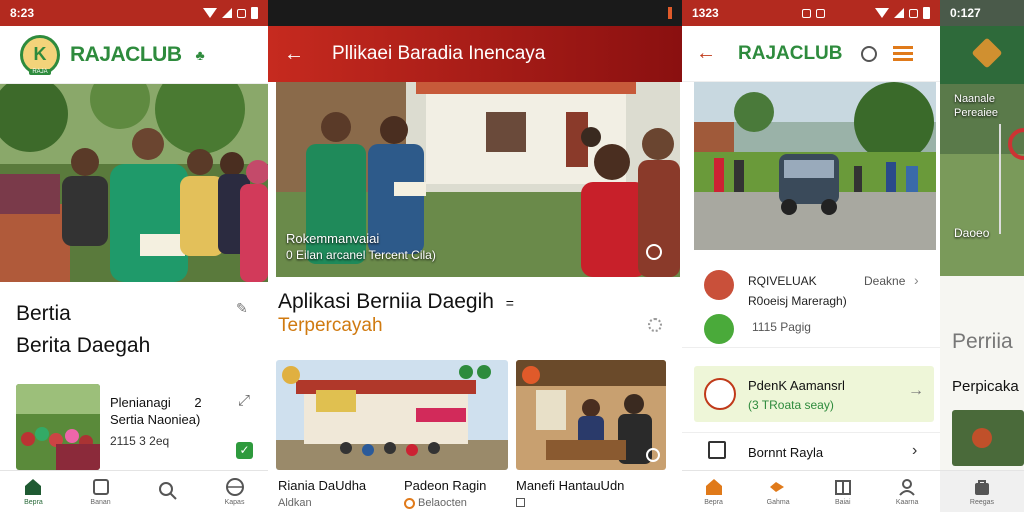 The image size is (1024, 512). Describe the element at coordinates (981, 487) in the screenshot. I see `bag-icon` at that location.